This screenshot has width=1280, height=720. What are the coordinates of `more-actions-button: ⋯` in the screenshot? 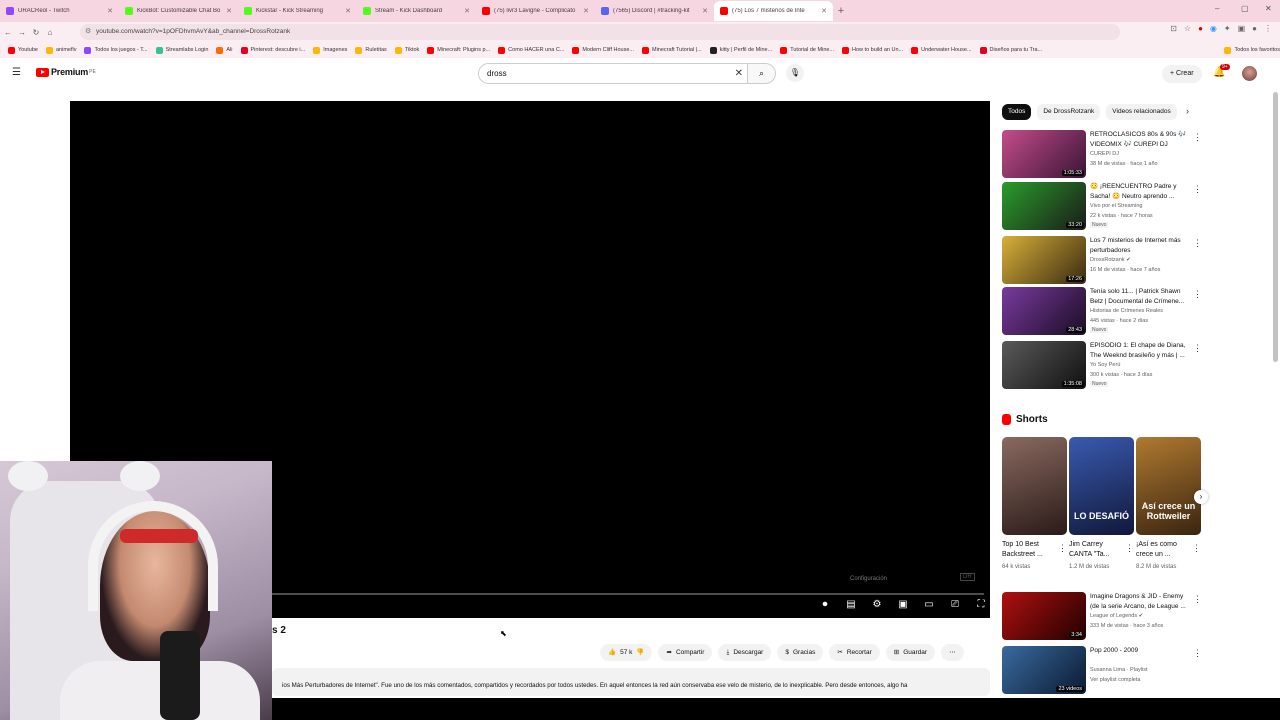 It's located at (952, 652).